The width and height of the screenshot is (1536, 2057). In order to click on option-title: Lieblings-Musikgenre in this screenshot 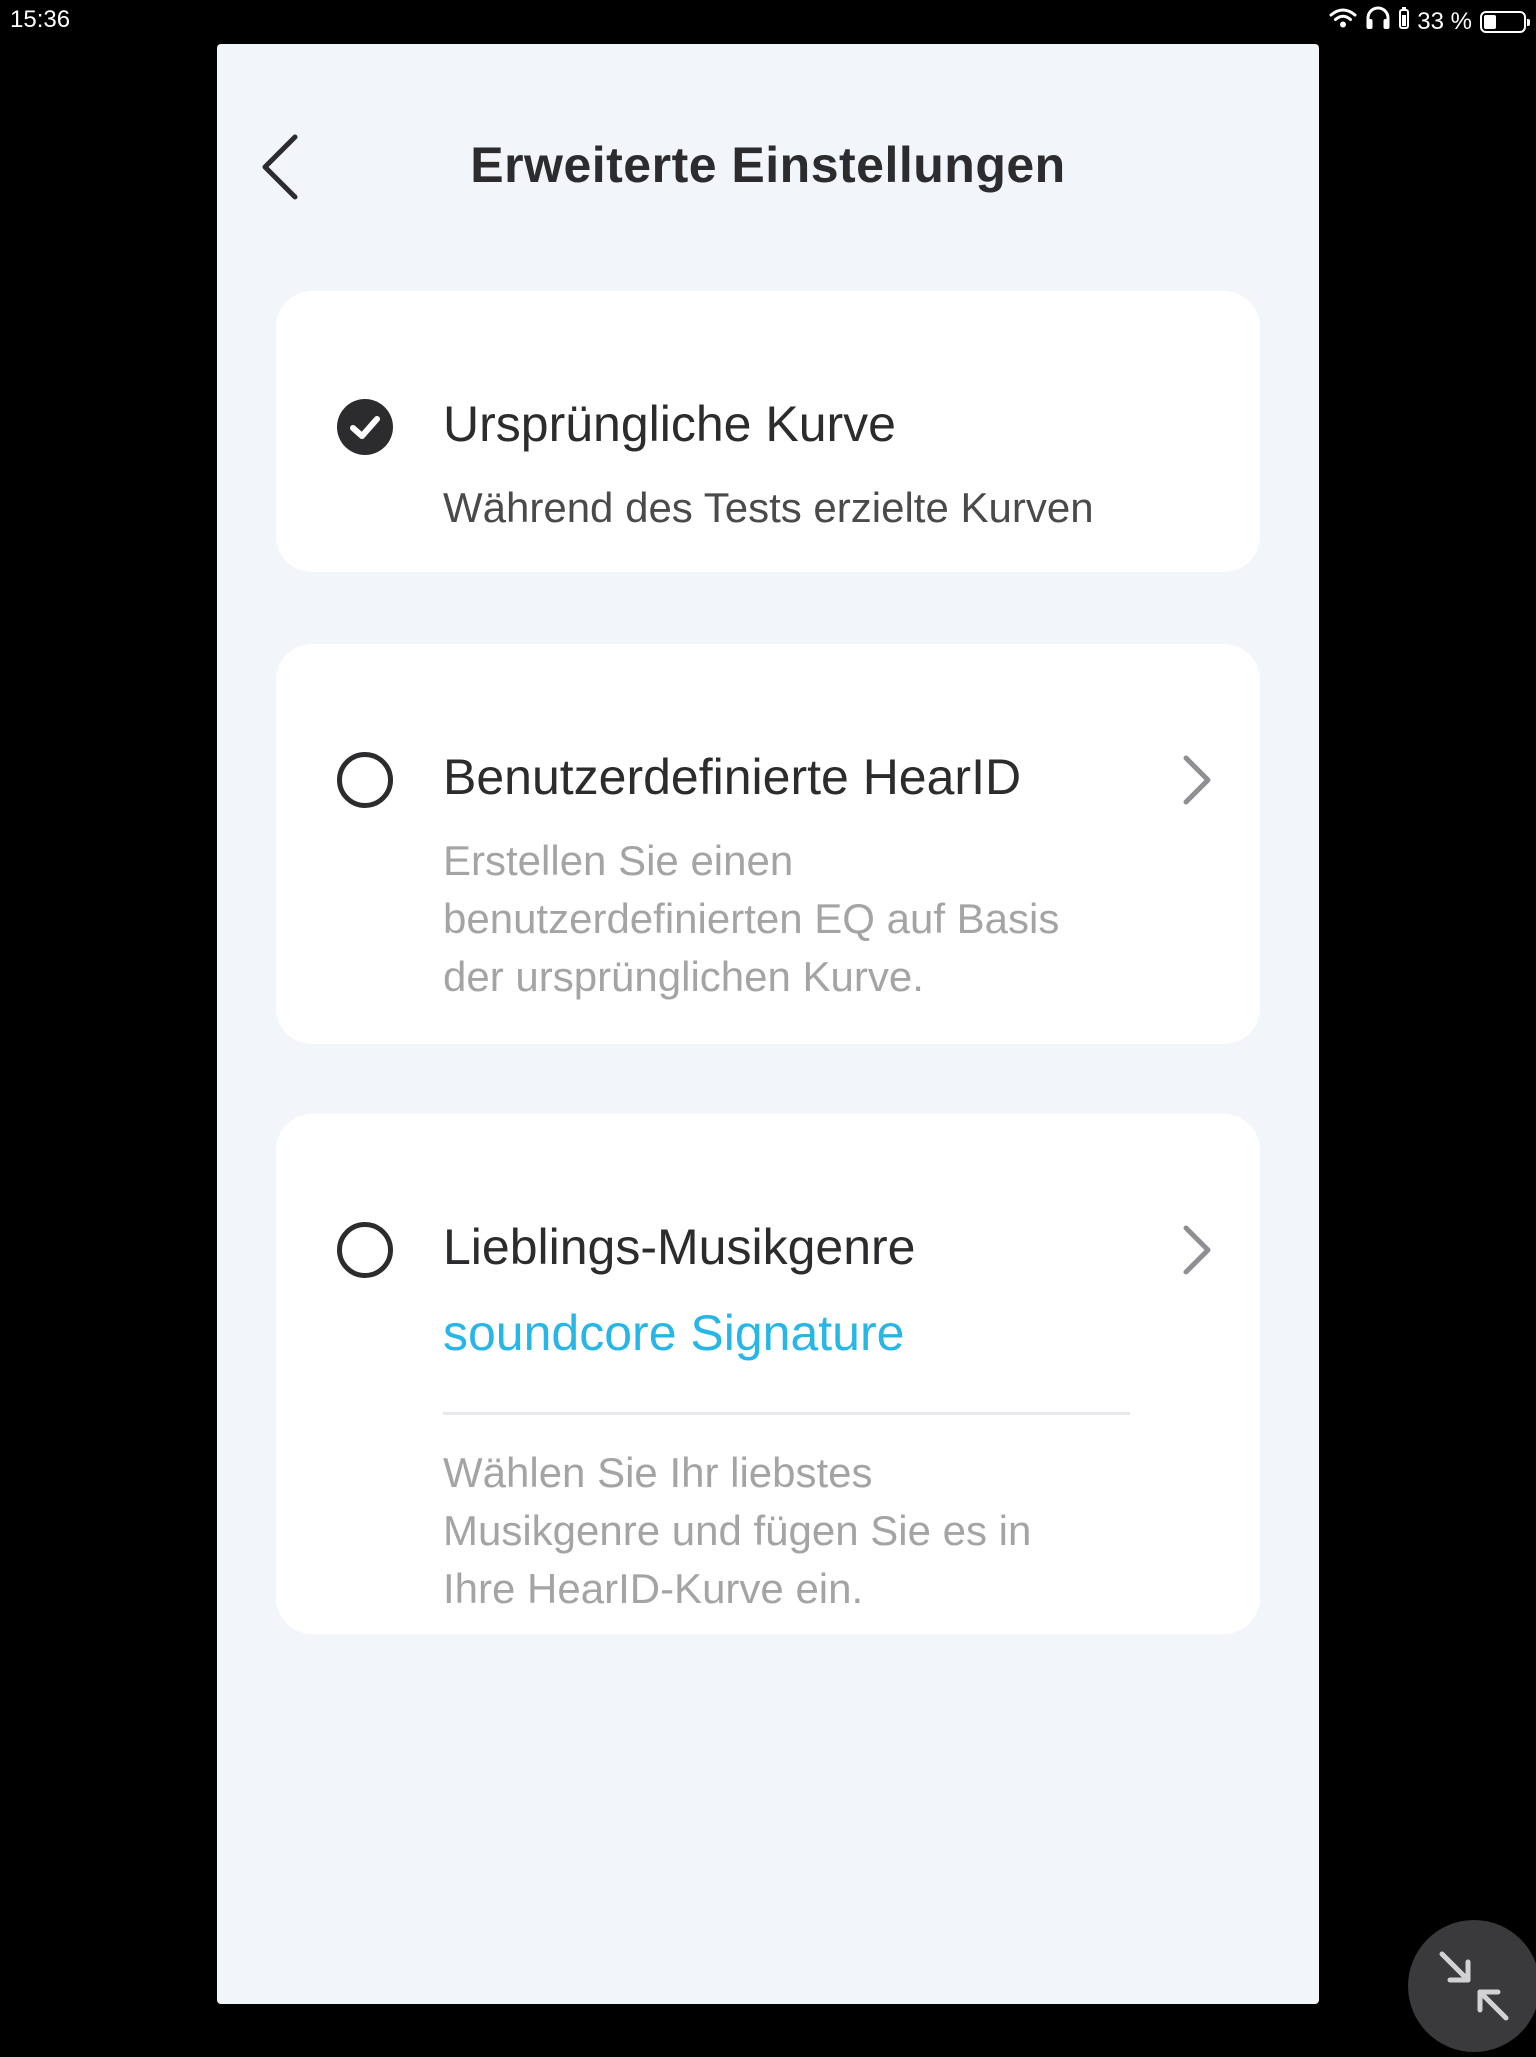, I will do `click(679, 1247)`.